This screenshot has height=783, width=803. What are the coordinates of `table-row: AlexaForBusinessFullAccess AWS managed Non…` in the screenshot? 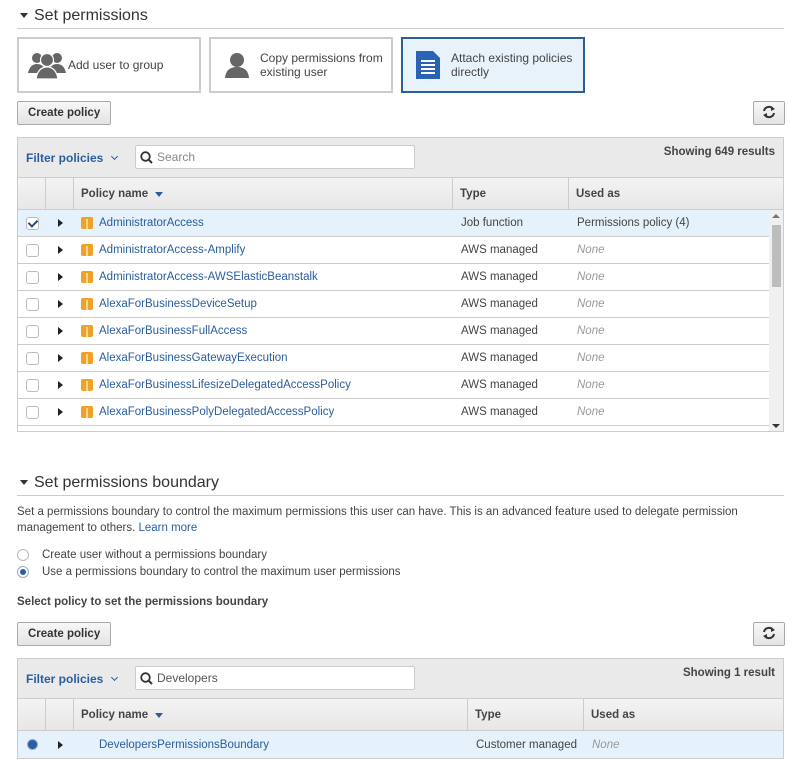 It's located at (393, 331).